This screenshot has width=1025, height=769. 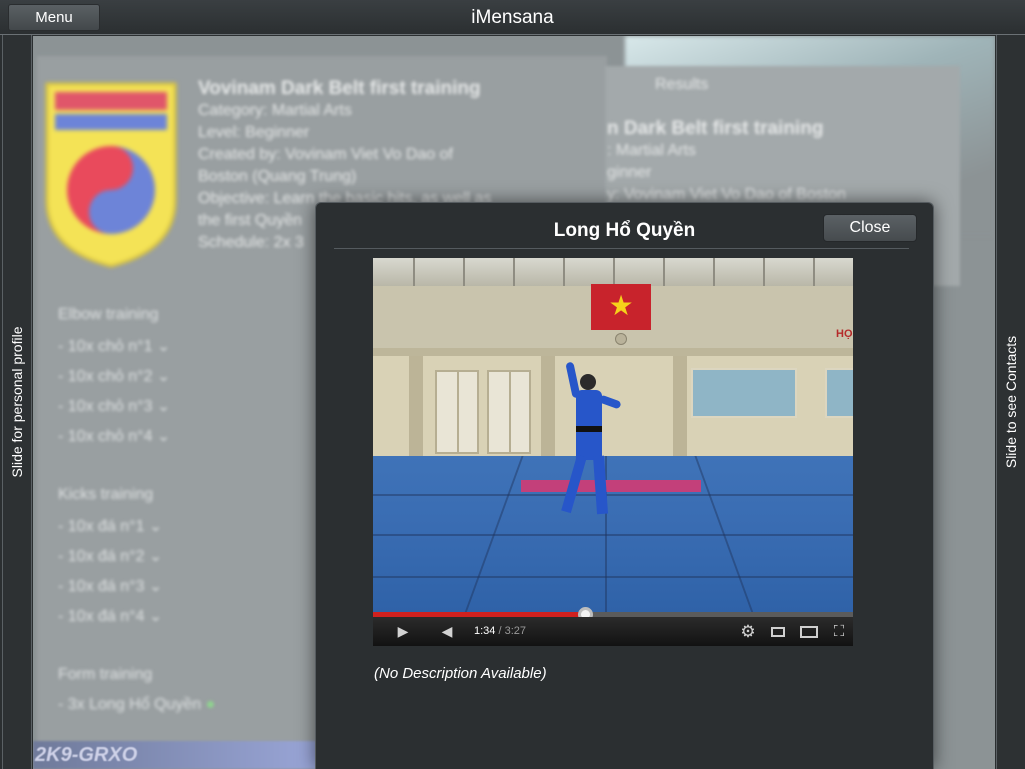 I want to click on vietnam-flag: ★, so click(x=621, y=307).